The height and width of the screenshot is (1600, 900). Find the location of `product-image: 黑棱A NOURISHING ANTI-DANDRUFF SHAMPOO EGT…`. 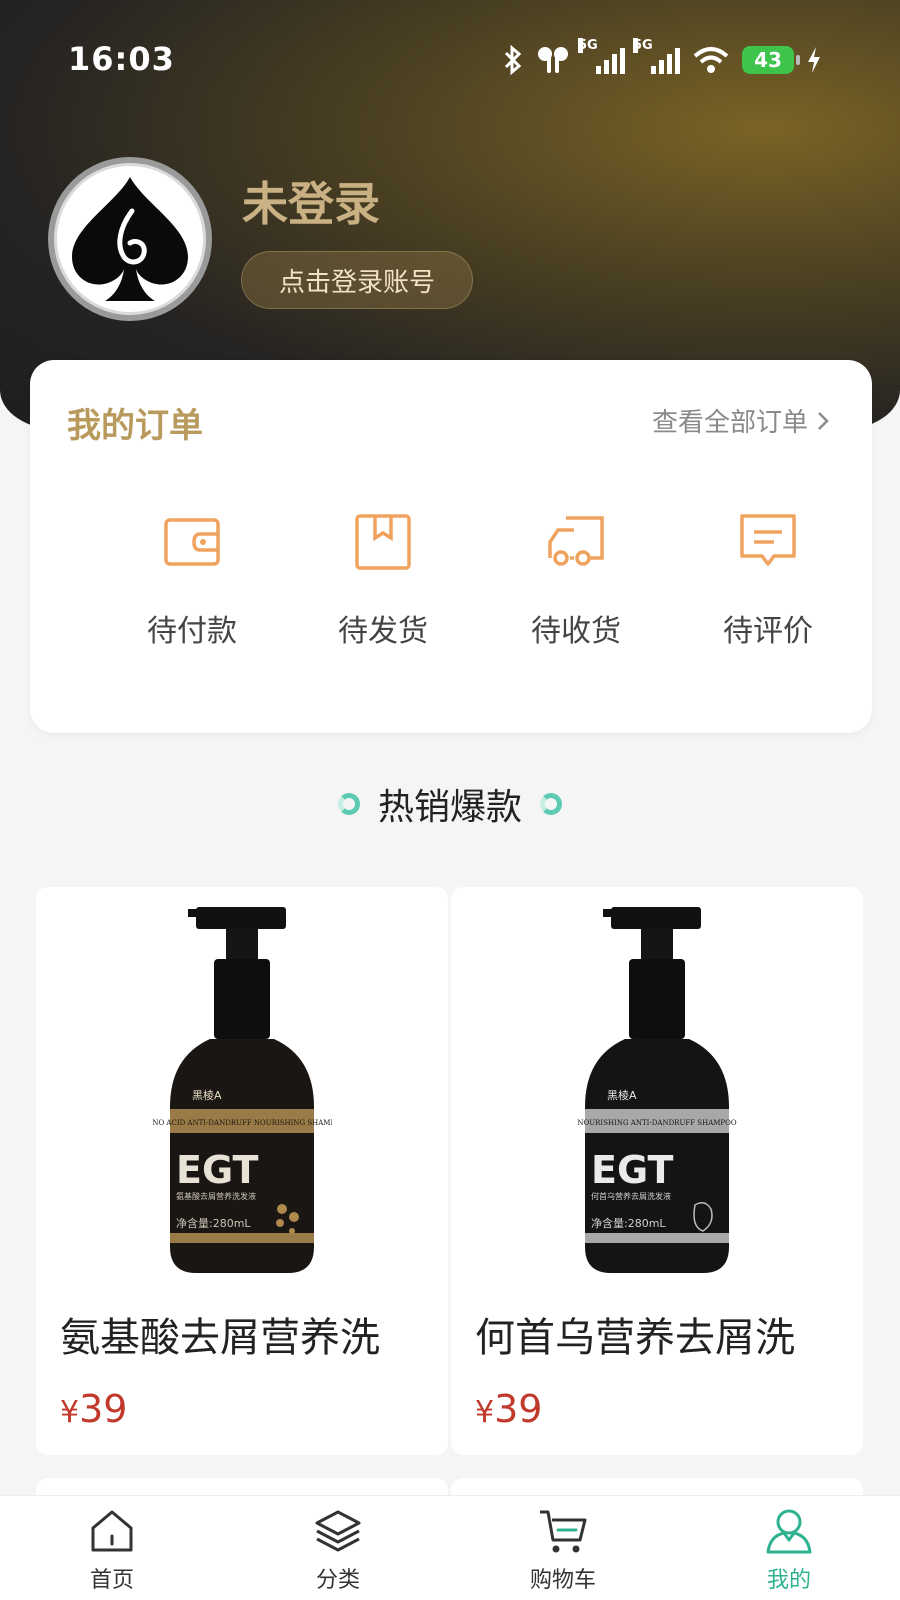

product-image: 黑棱A NOURISHING ANTI-DANDRUFF SHAMPOO EGT… is located at coordinates (657, 1097).